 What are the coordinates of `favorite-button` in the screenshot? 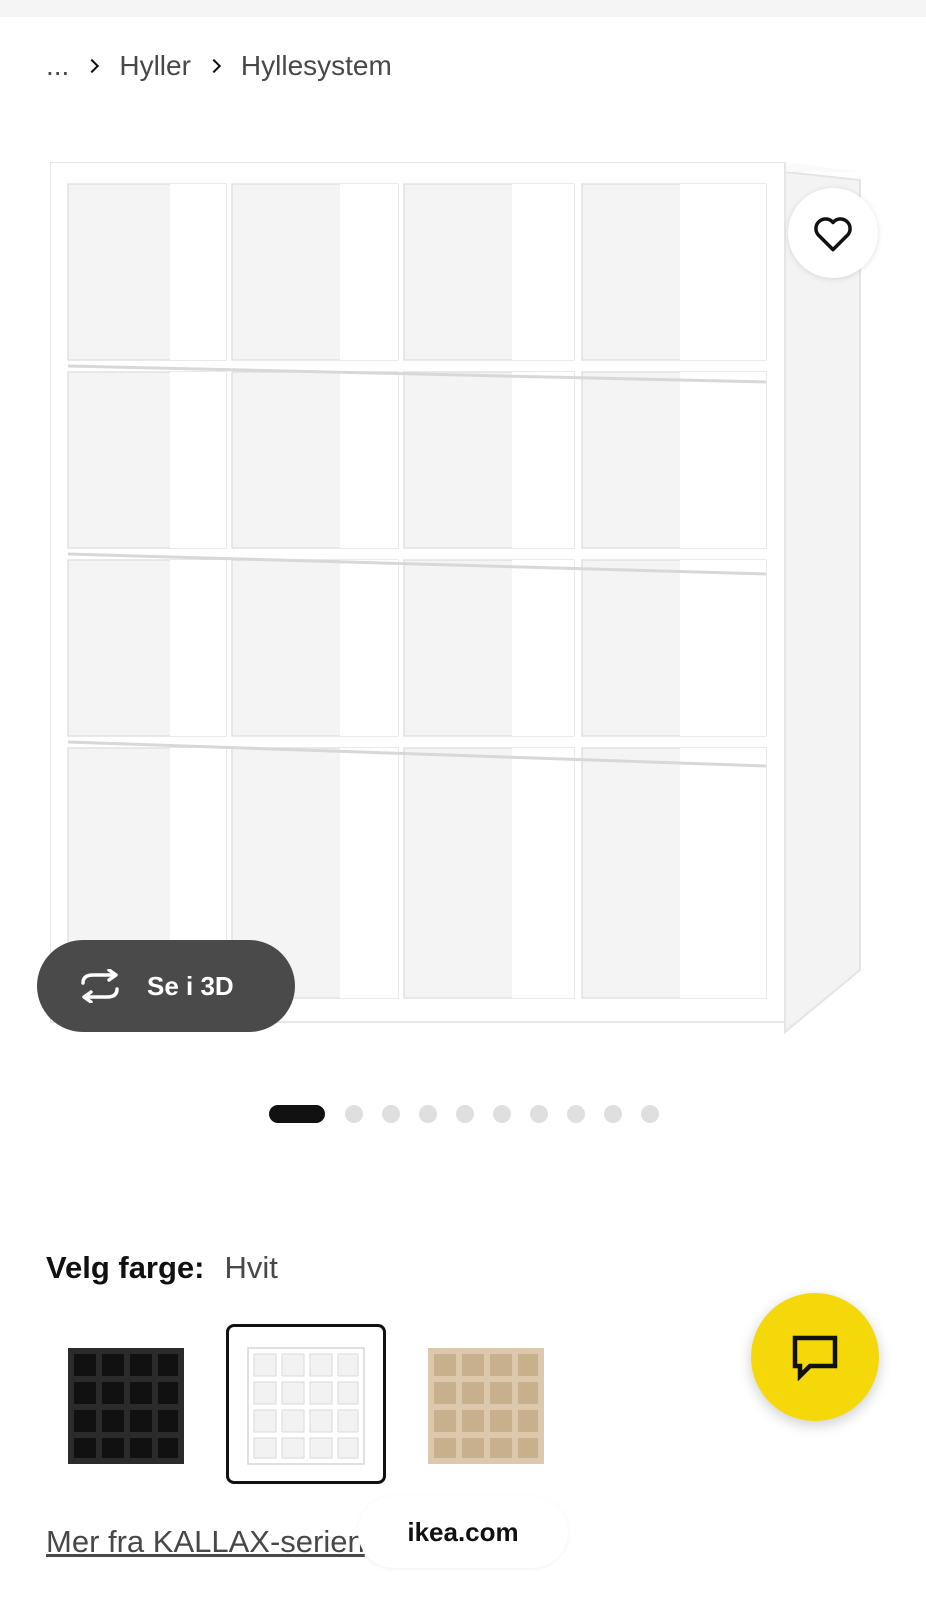 It's located at (833, 233).